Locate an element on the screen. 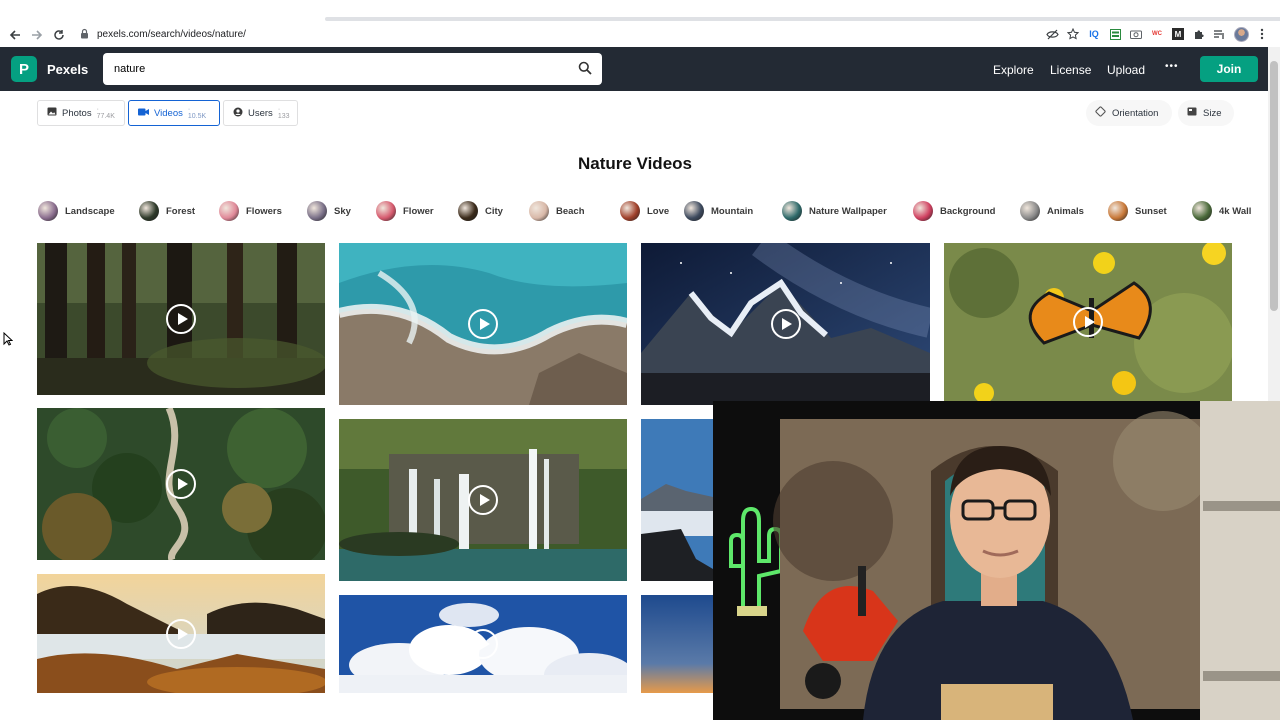  mountain-clouds-thumbnail is located at coordinates (677, 500).